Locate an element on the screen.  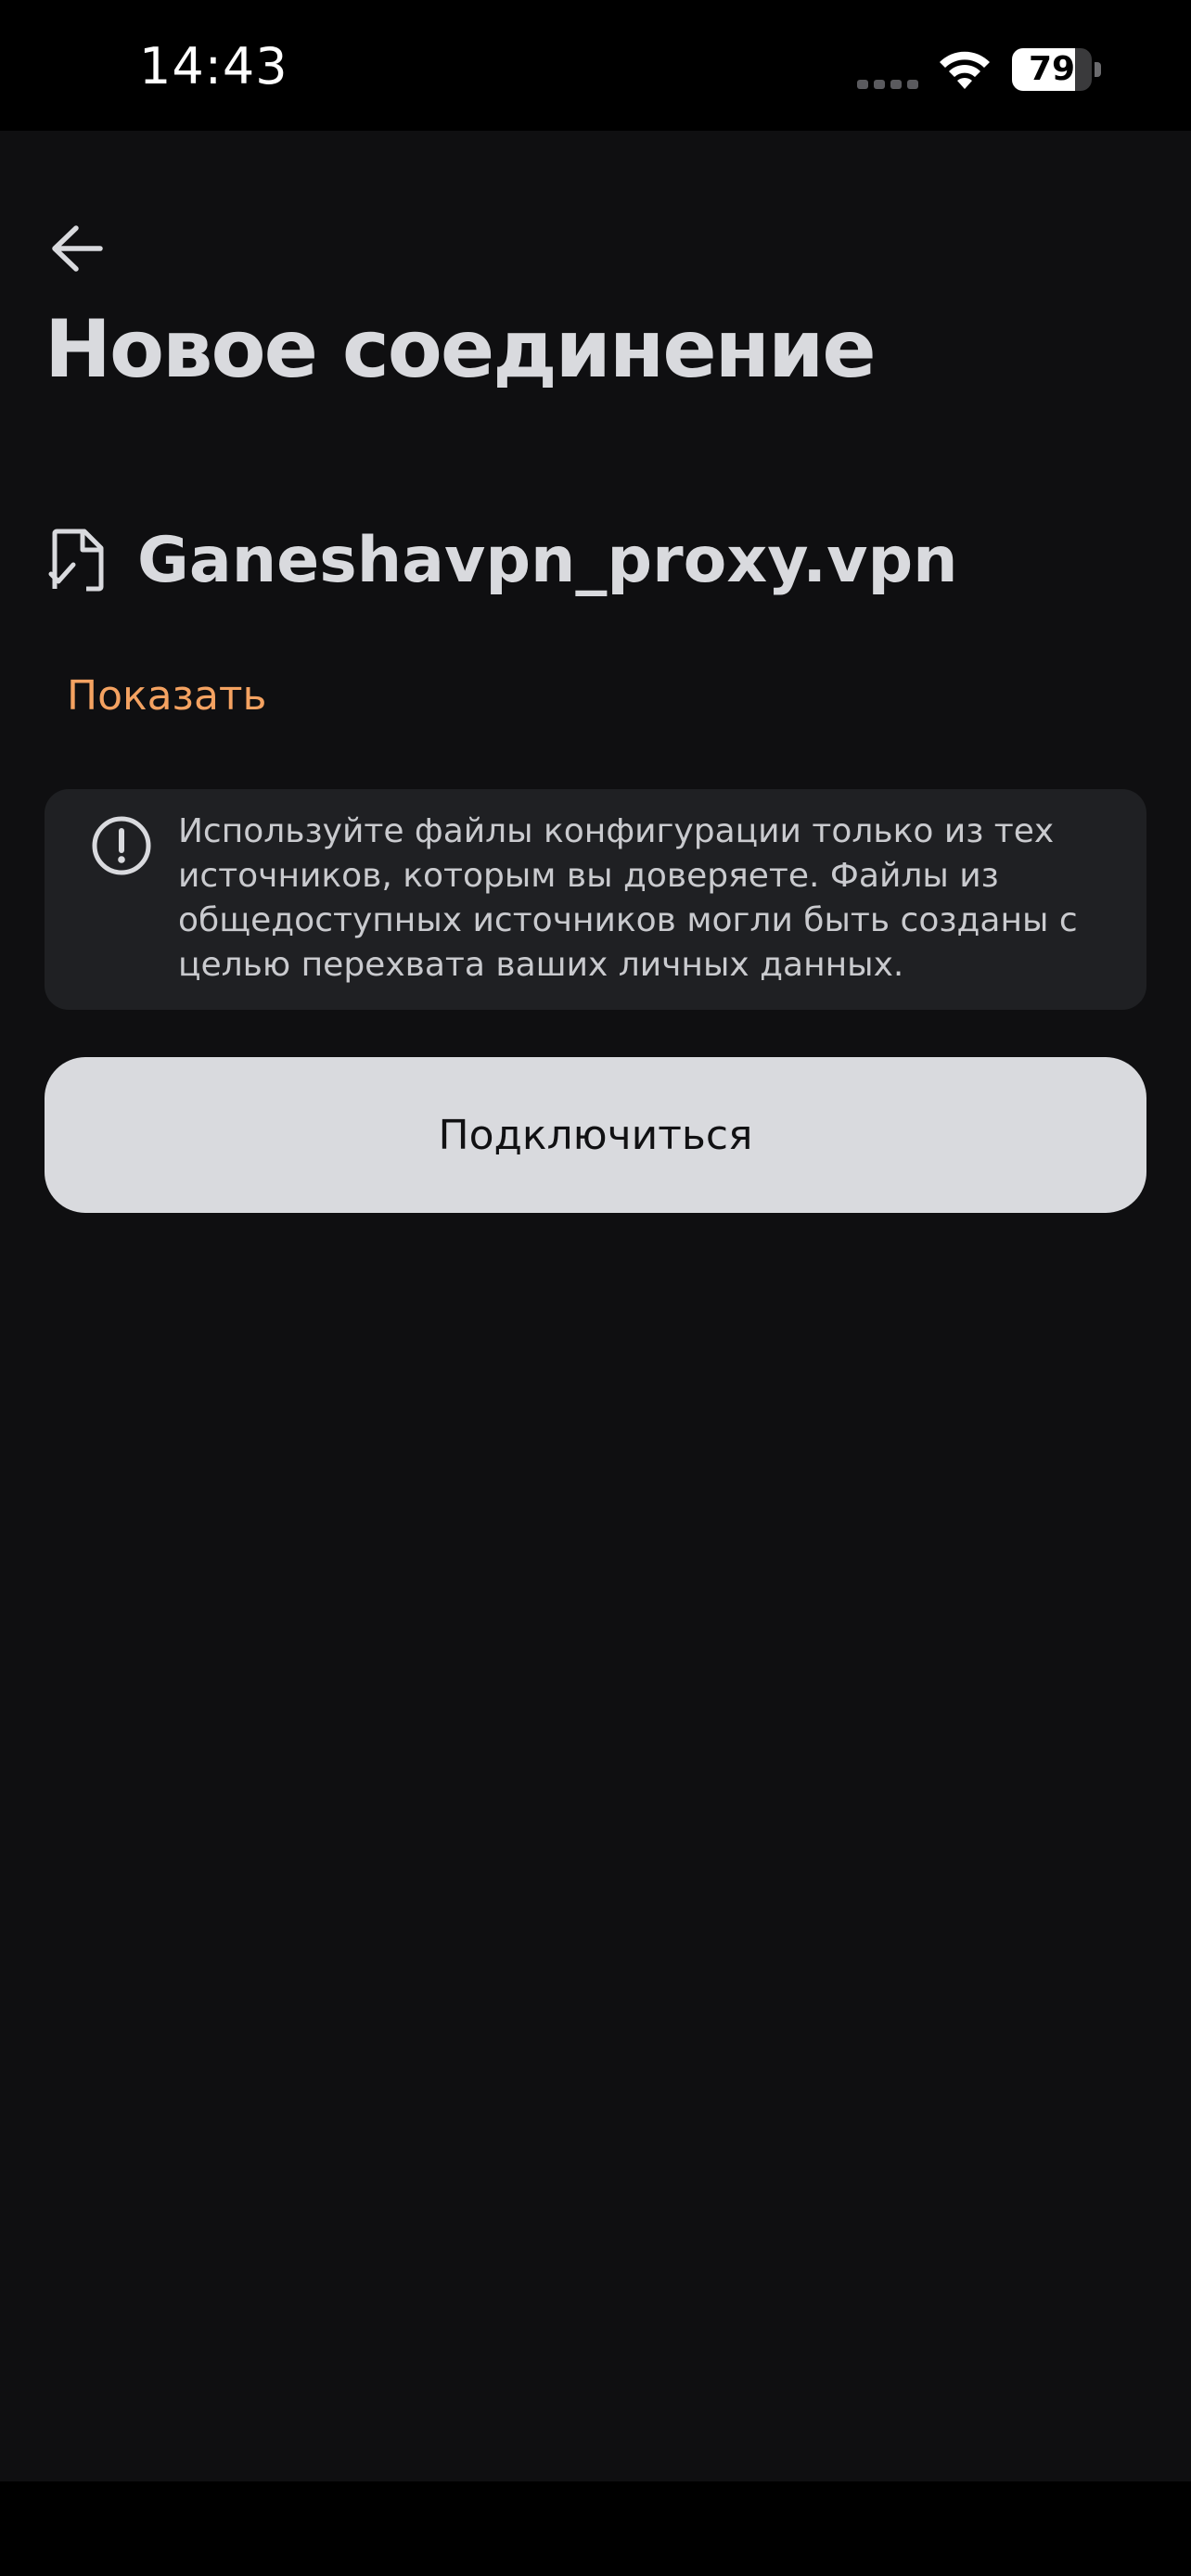
battery-icon: 79 is located at coordinates (1058, 69).